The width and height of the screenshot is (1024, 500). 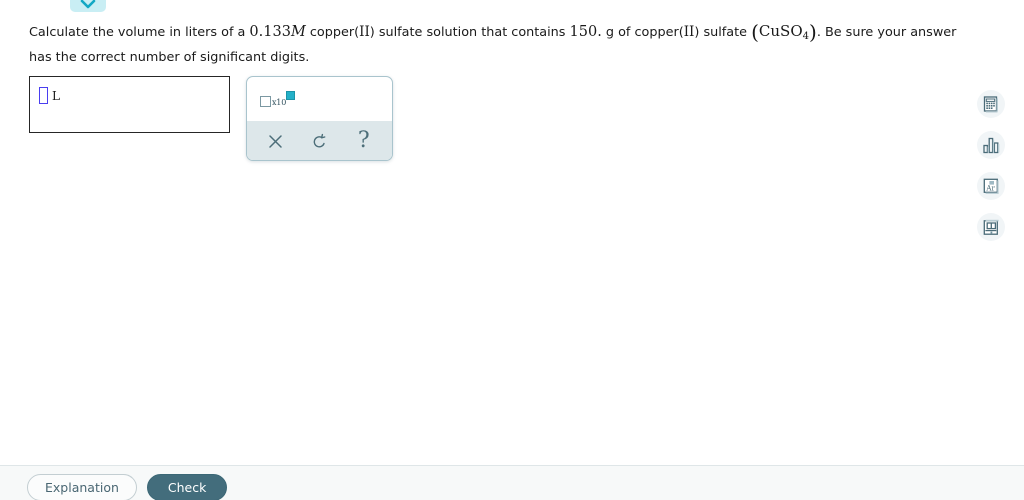 I want to click on mass-value: 150., so click(x=585, y=32).